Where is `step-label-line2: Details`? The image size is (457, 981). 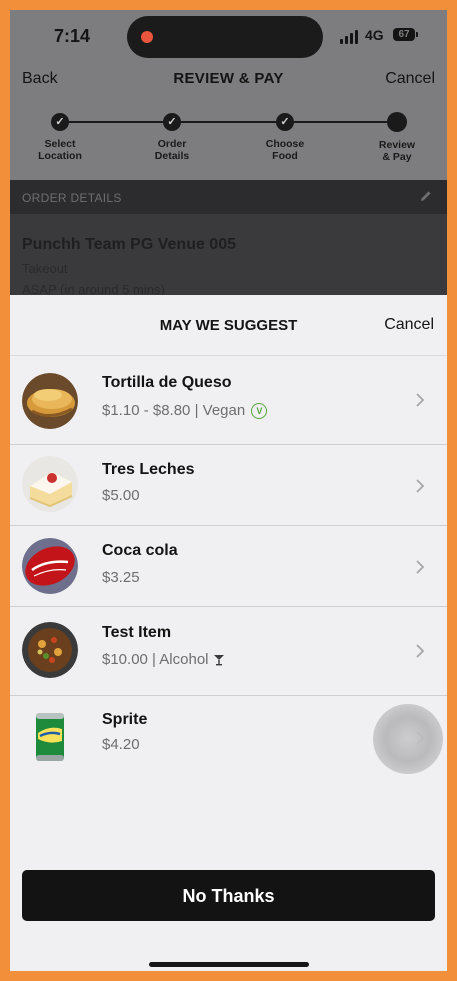 step-label-line2: Details is located at coordinates (172, 156).